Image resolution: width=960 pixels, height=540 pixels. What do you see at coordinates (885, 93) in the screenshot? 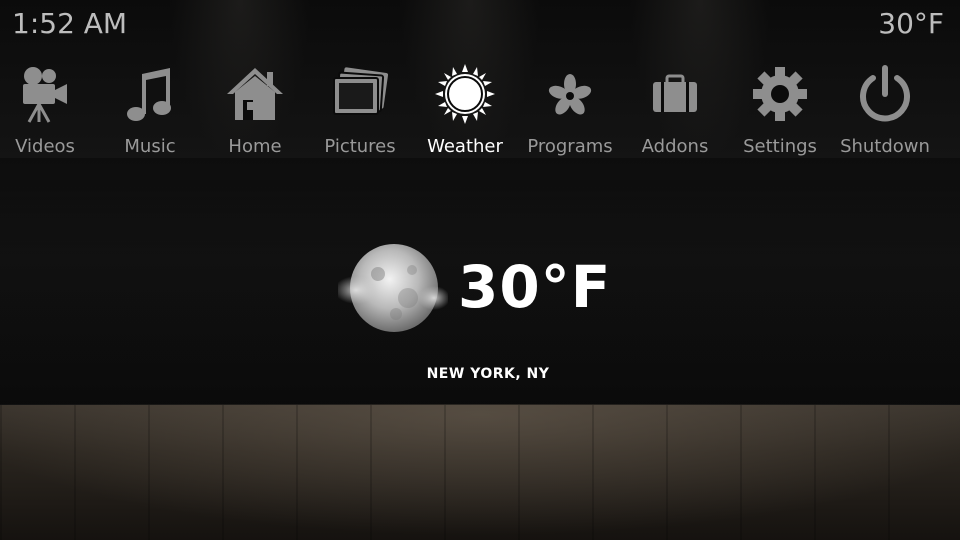
I see `power-icon` at bounding box center [885, 93].